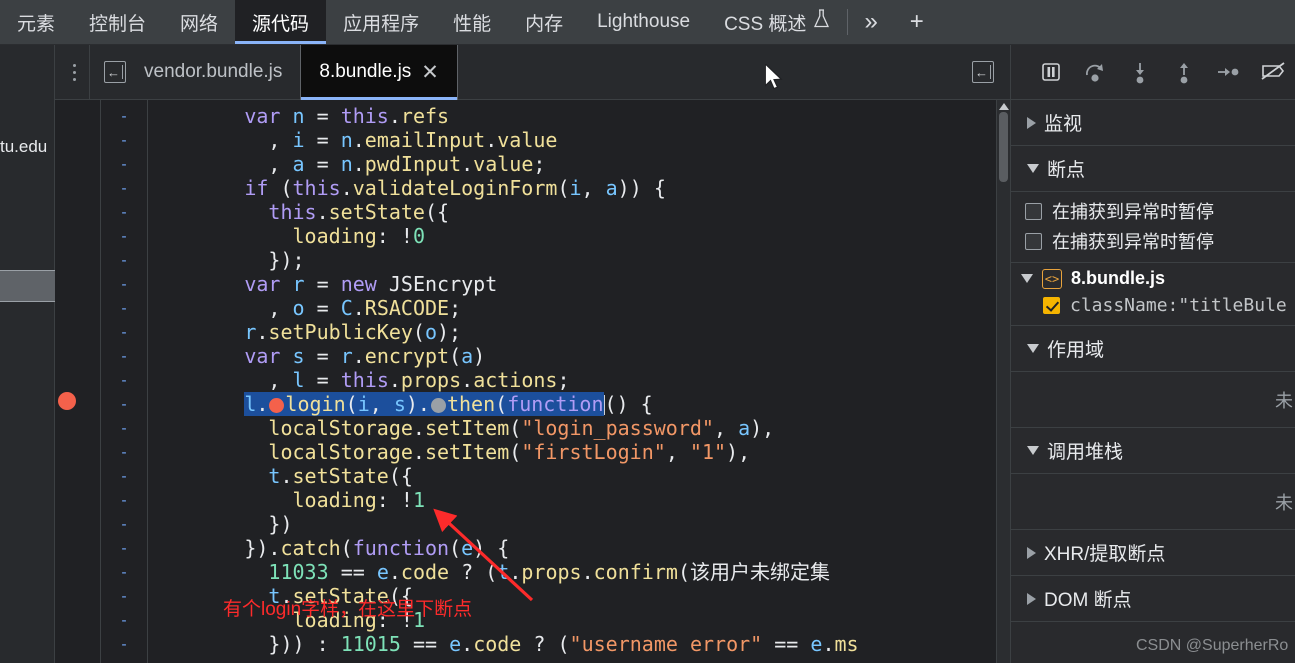  Describe the element at coordinates (553, 548) in the screenshot. I see `code-line: }).catch(function(e) {` at that location.